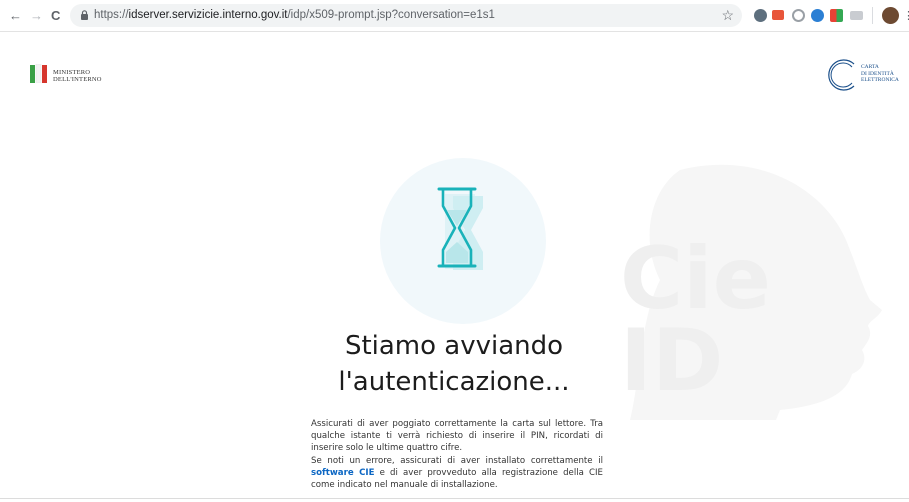  Describe the element at coordinates (856, 15) in the screenshot. I see `extension-gray-icon` at that location.